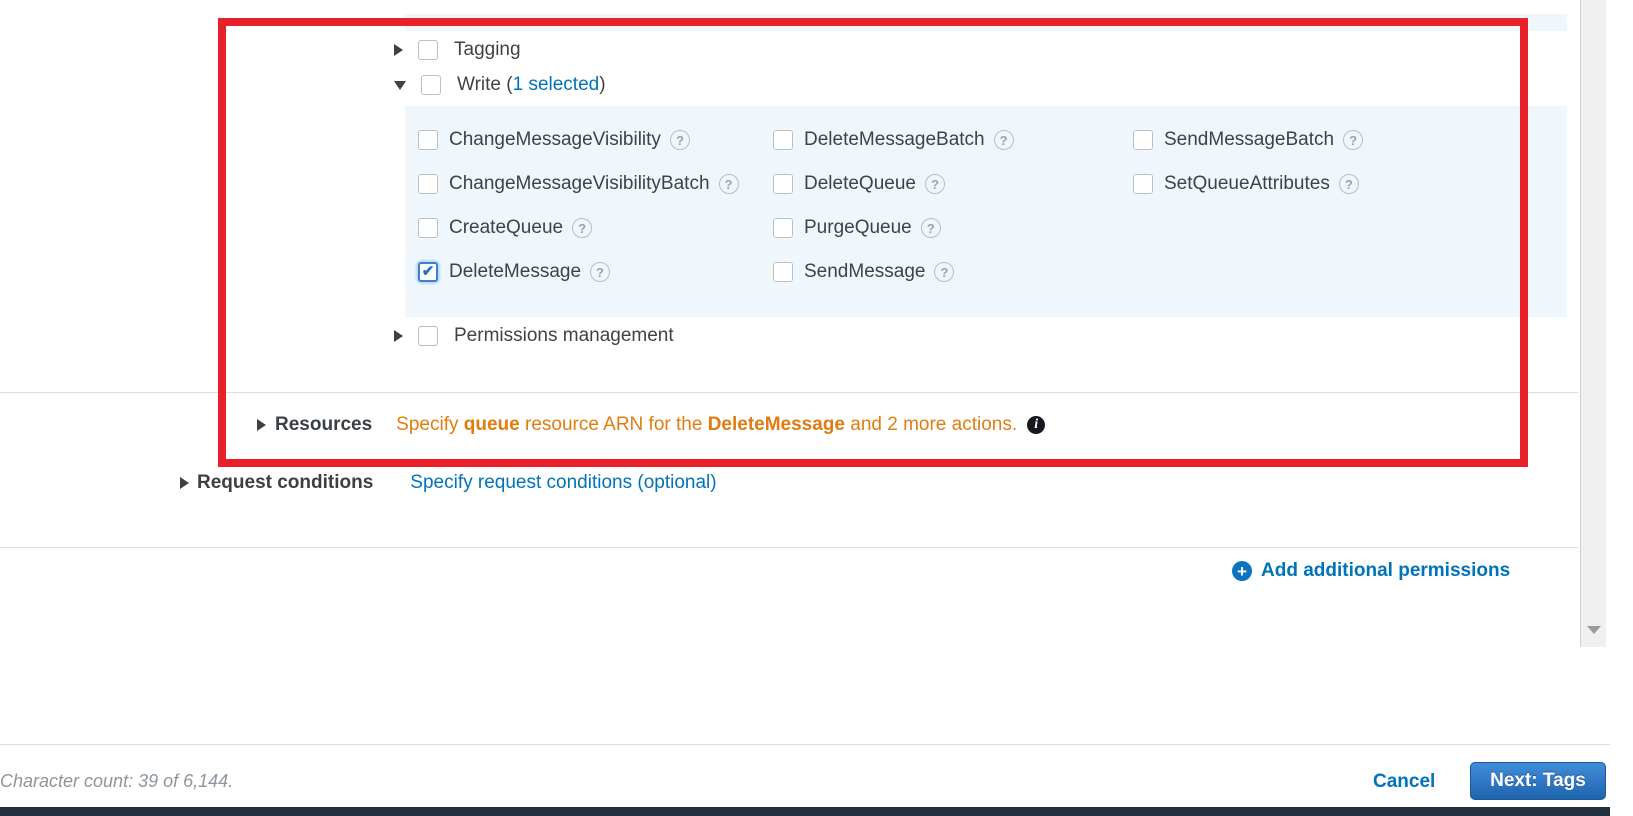  Describe the element at coordinates (515, 271) in the screenshot. I see `action-label: DeleteMessage` at that location.